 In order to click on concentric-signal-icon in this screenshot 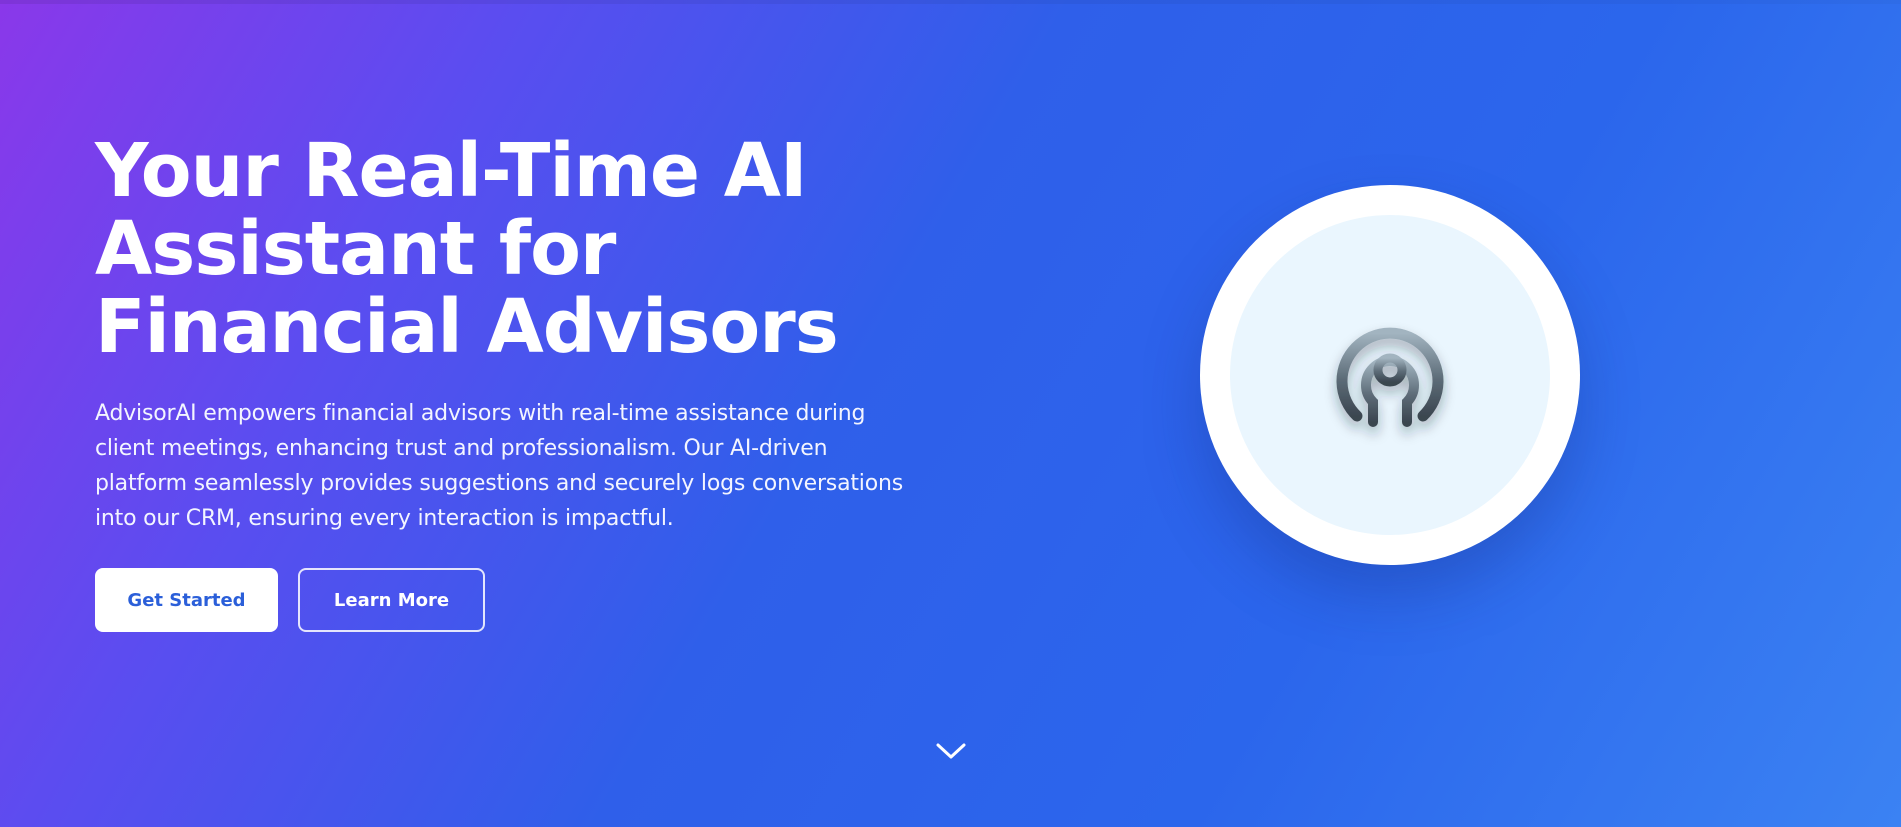, I will do `click(1390, 379)`.